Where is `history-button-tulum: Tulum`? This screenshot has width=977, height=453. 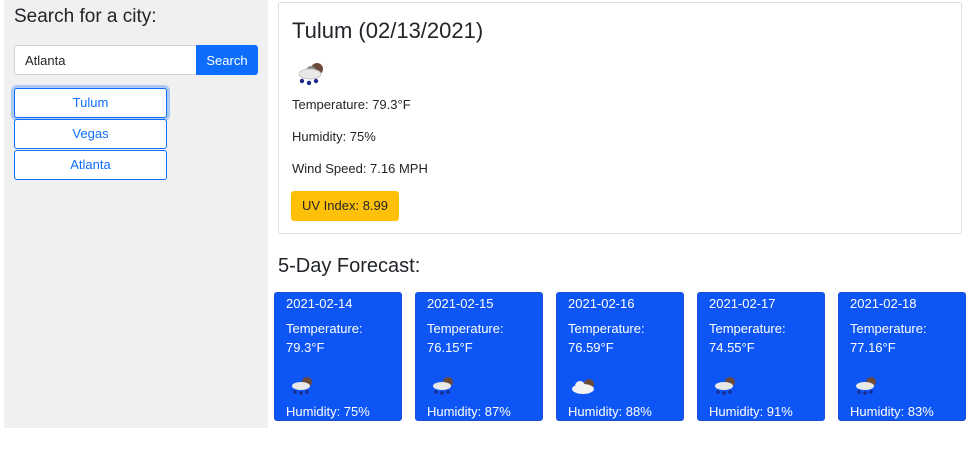 history-button-tulum: Tulum is located at coordinates (90, 103).